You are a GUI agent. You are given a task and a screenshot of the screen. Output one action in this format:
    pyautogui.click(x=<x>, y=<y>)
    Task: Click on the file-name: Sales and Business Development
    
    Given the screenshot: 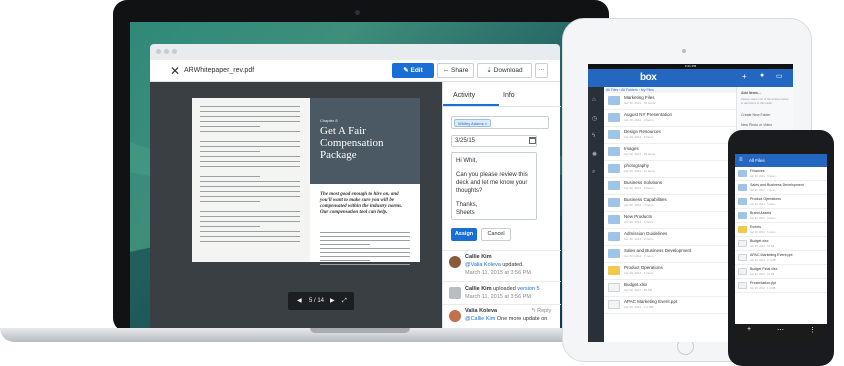 What is the action you would take?
    pyautogui.click(x=658, y=250)
    